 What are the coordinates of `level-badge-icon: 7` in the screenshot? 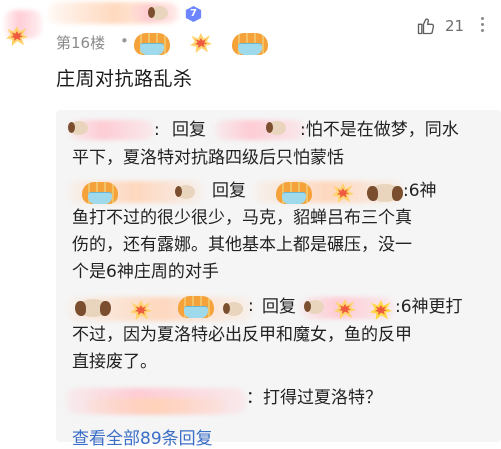 It's located at (193, 14).